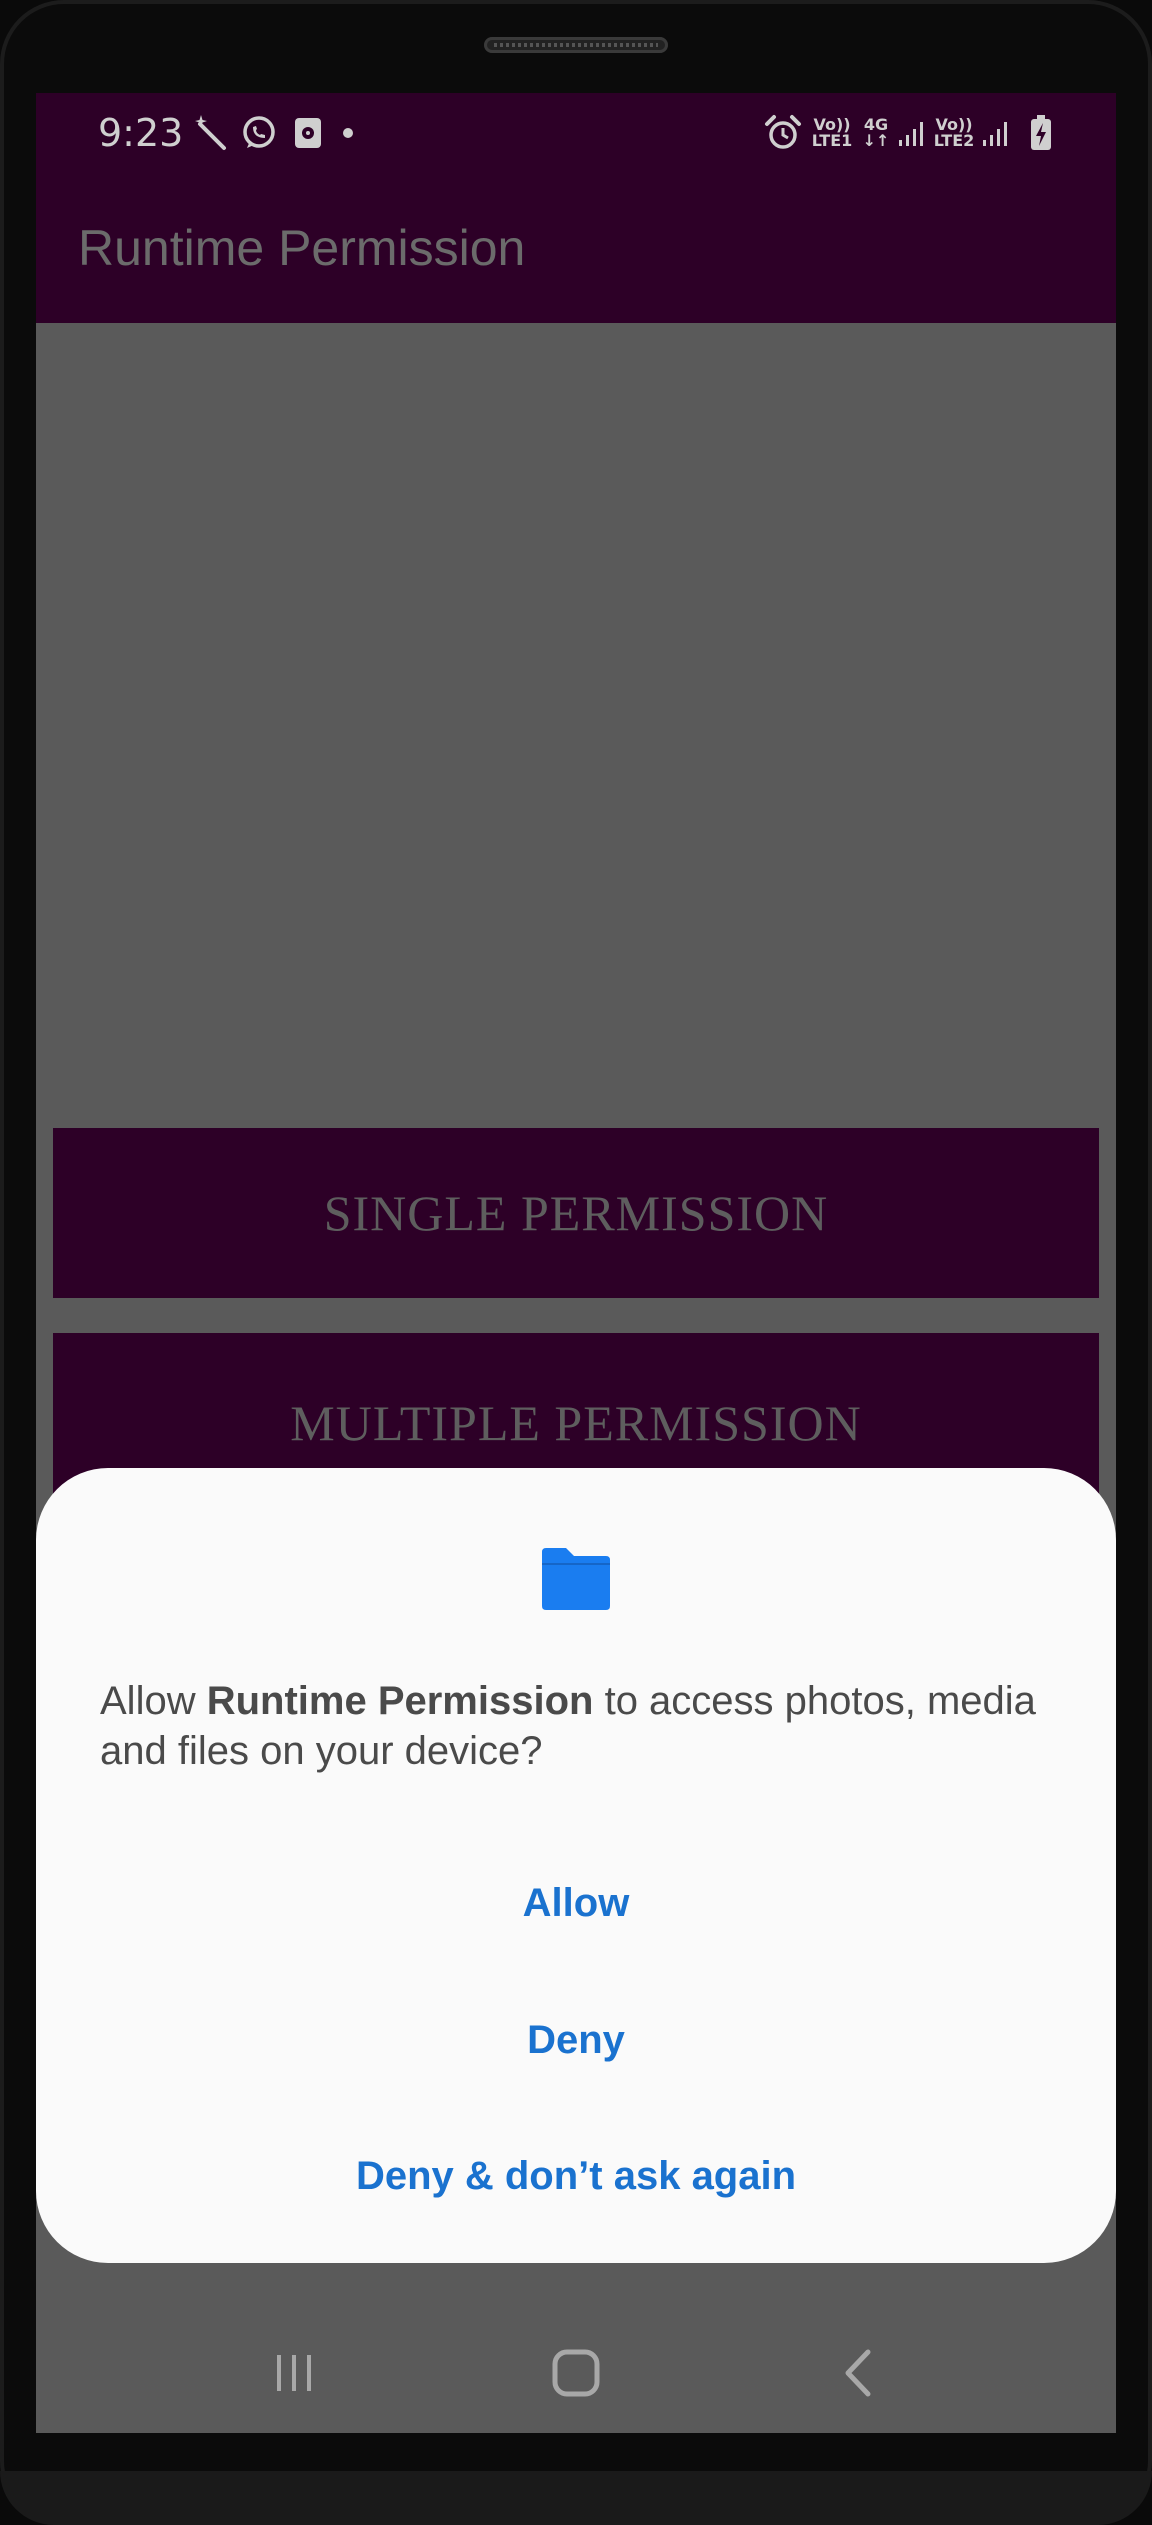  I want to click on volte-lte2-icon: Vo)) LTE2, so click(954, 133).